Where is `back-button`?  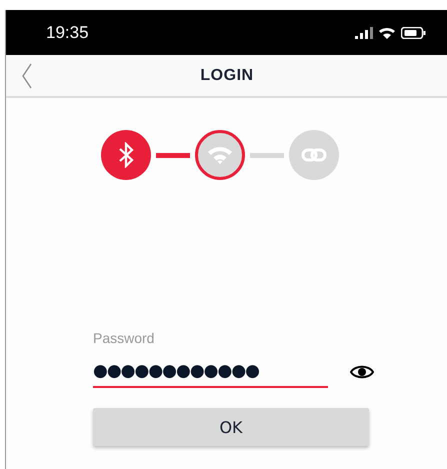
back-button is located at coordinates (27, 76).